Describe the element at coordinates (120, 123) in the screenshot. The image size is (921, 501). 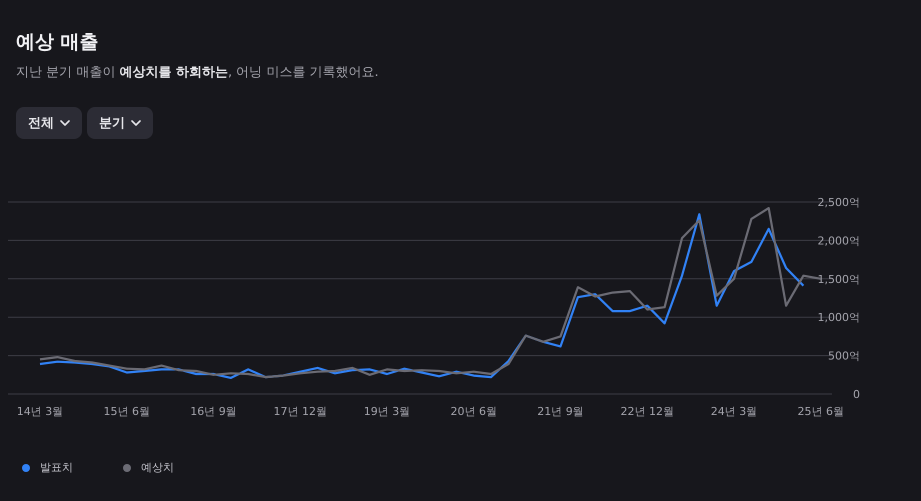
I see `filter-dropdown: 분기` at that location.